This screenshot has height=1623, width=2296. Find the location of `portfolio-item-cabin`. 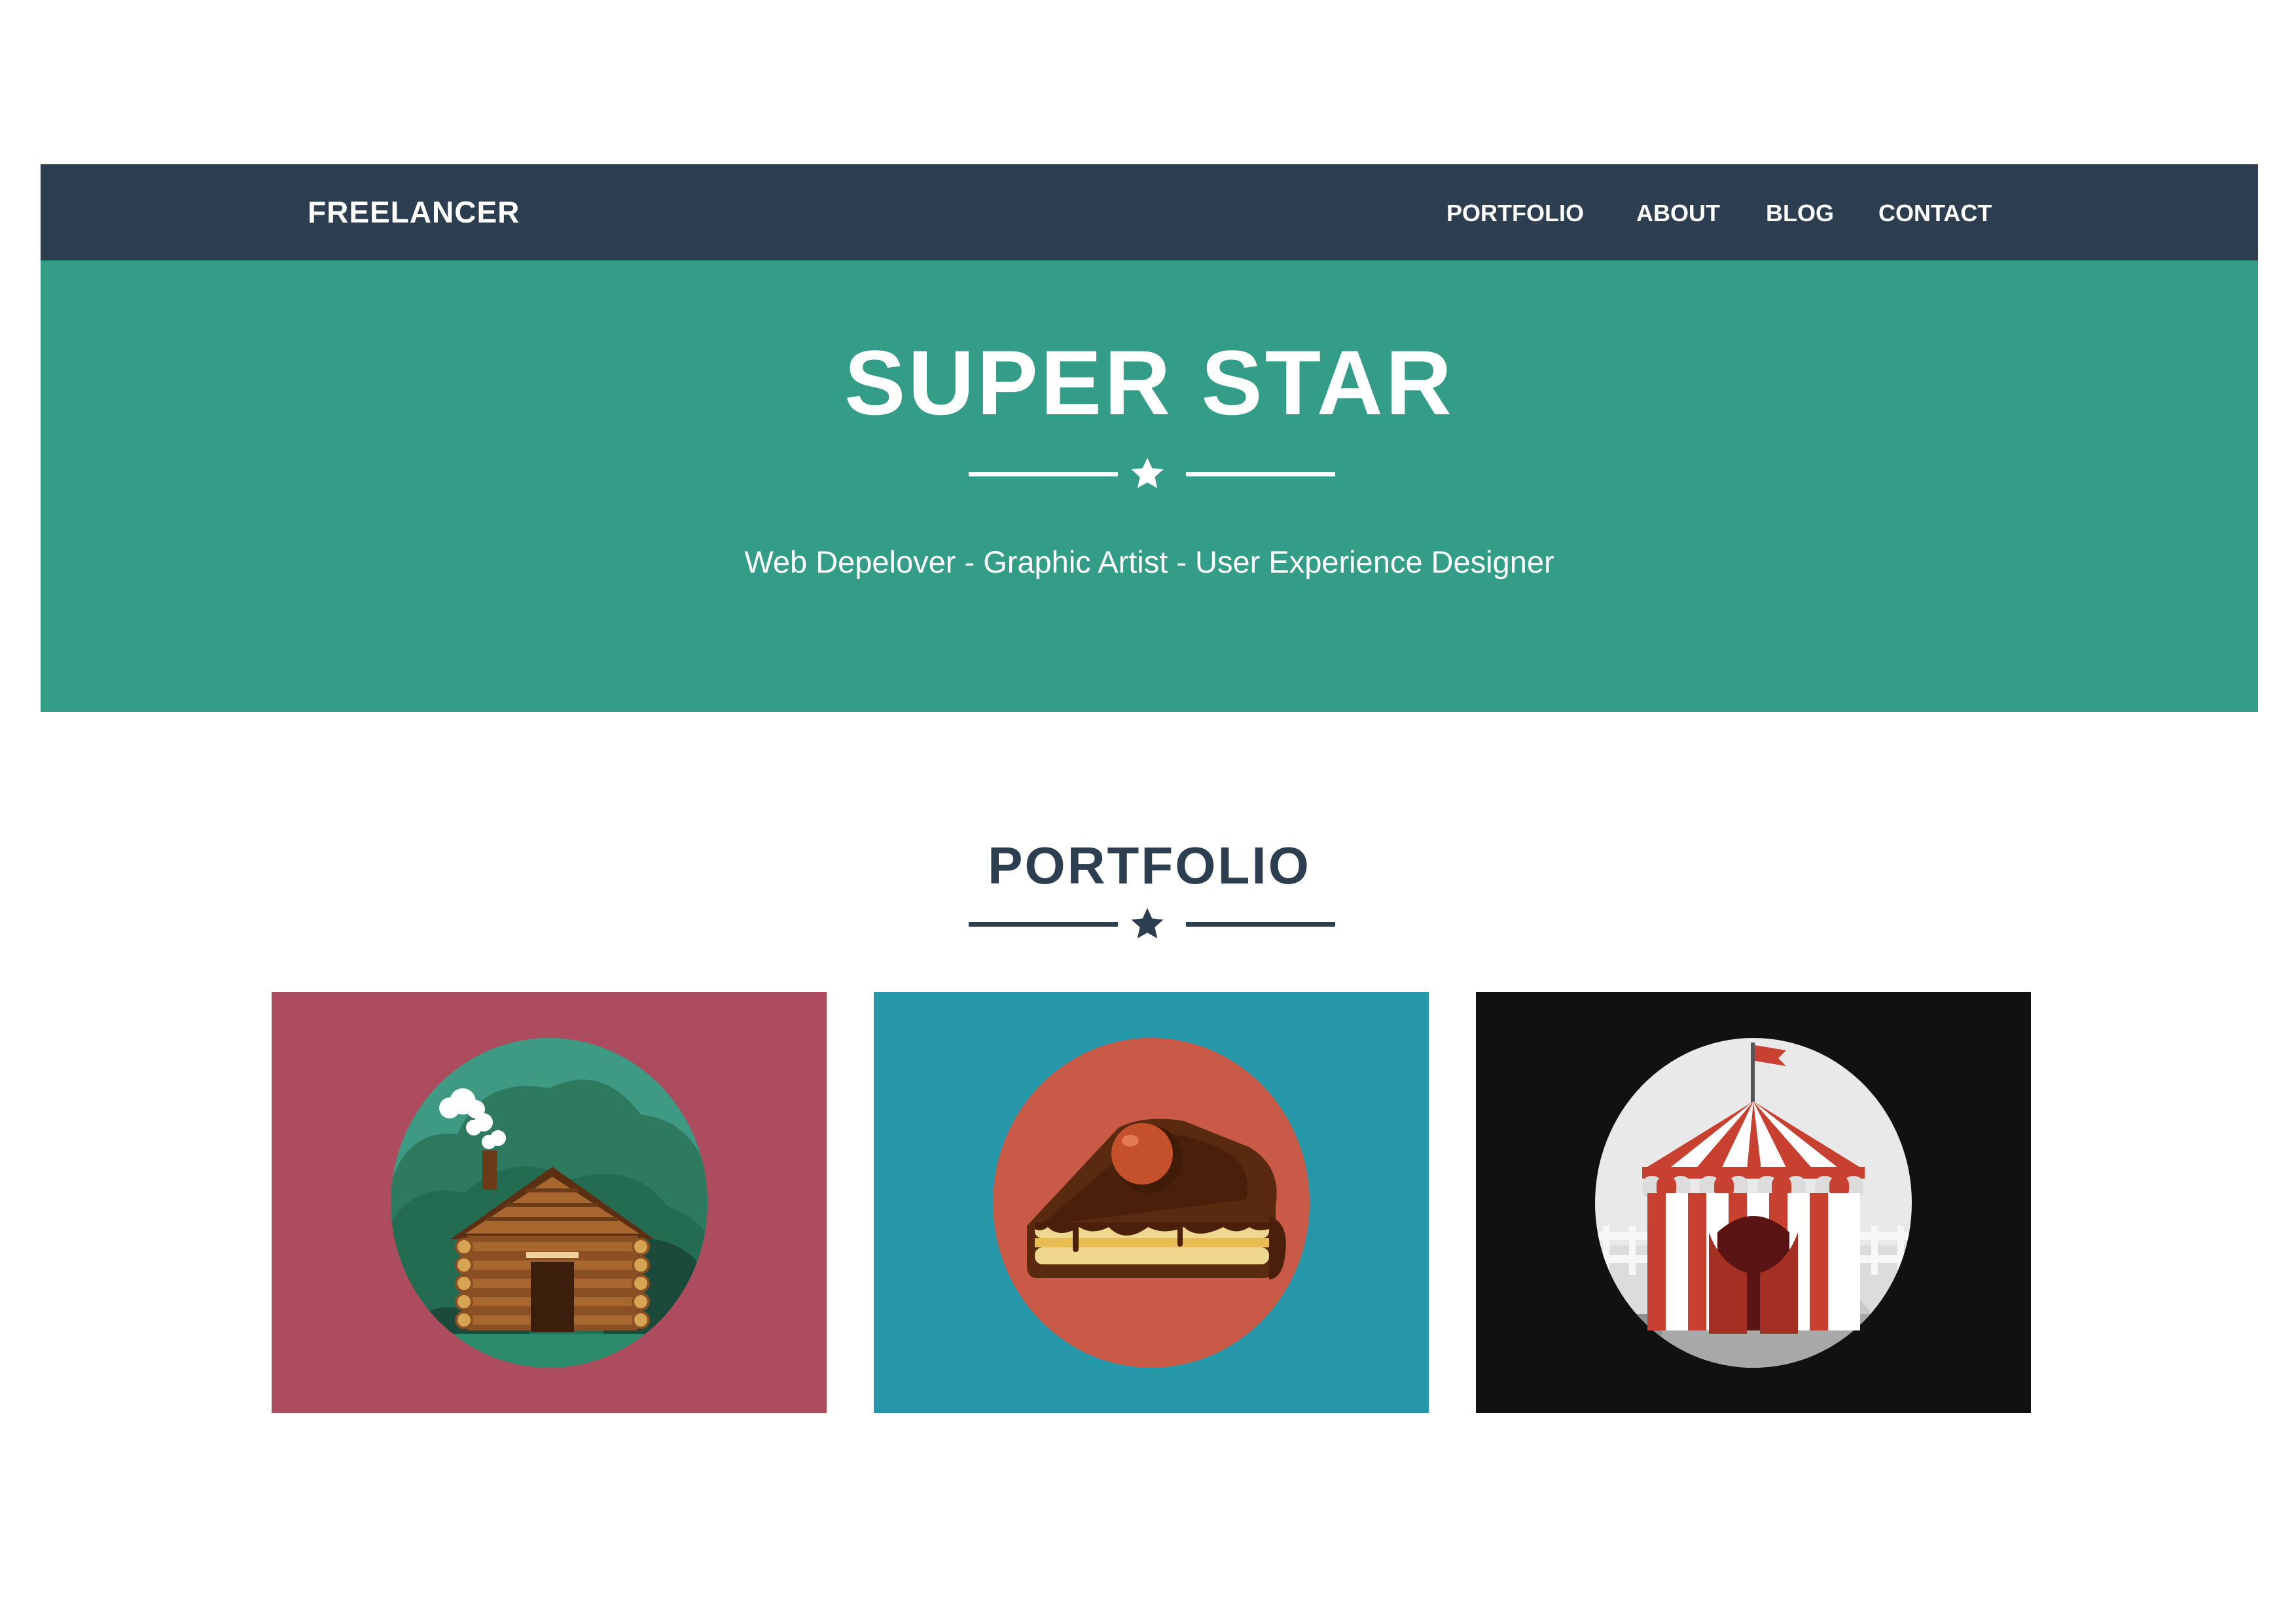

portfolio-item-cabin is located at coordinates (549, 1202).